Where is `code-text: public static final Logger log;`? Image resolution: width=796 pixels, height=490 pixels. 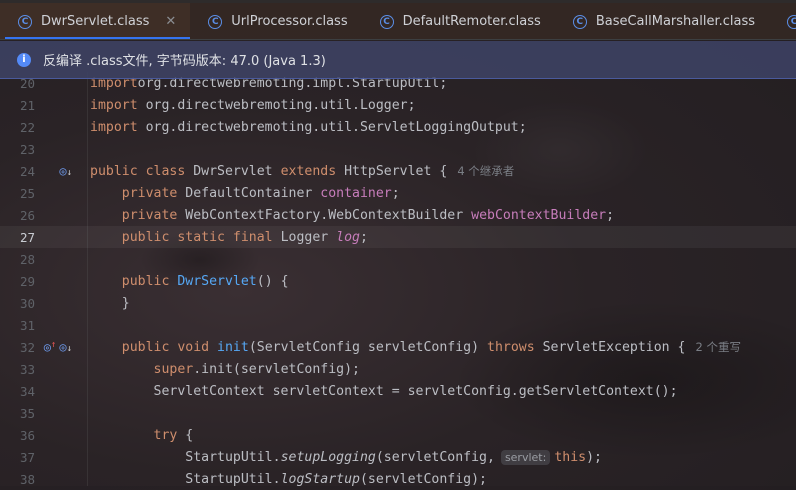 code-text: public static final Logger log; is located at coordinates (229, 237).